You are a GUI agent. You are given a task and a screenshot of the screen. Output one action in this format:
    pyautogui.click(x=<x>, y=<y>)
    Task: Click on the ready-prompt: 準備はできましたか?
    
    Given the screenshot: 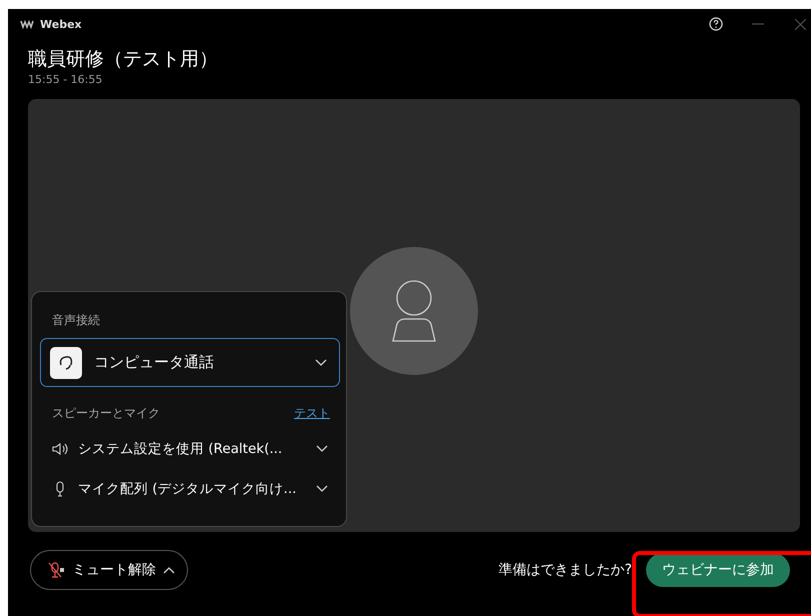 What is the action you would take?
    pyautogui.click(x=565, y=570)
    